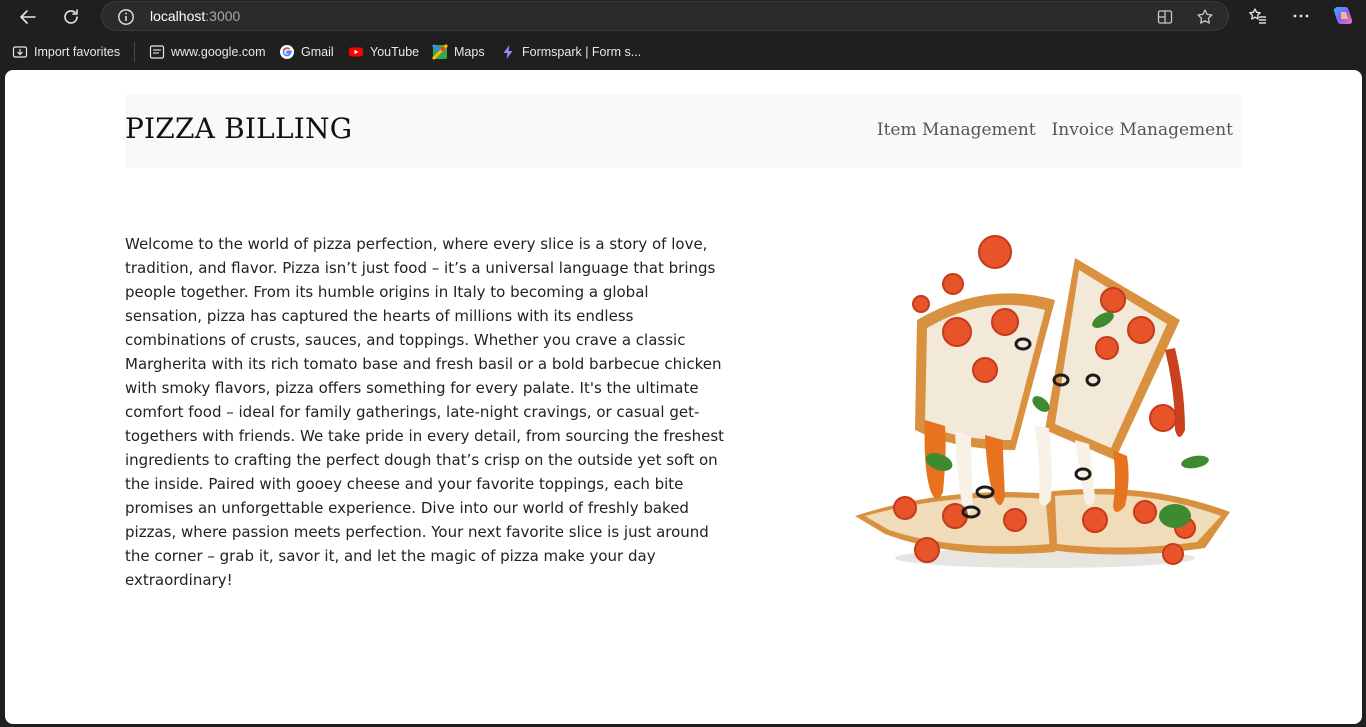 This screenshot has width=1366, height=727. I want to click on refresh-icon, so click(71, 17).